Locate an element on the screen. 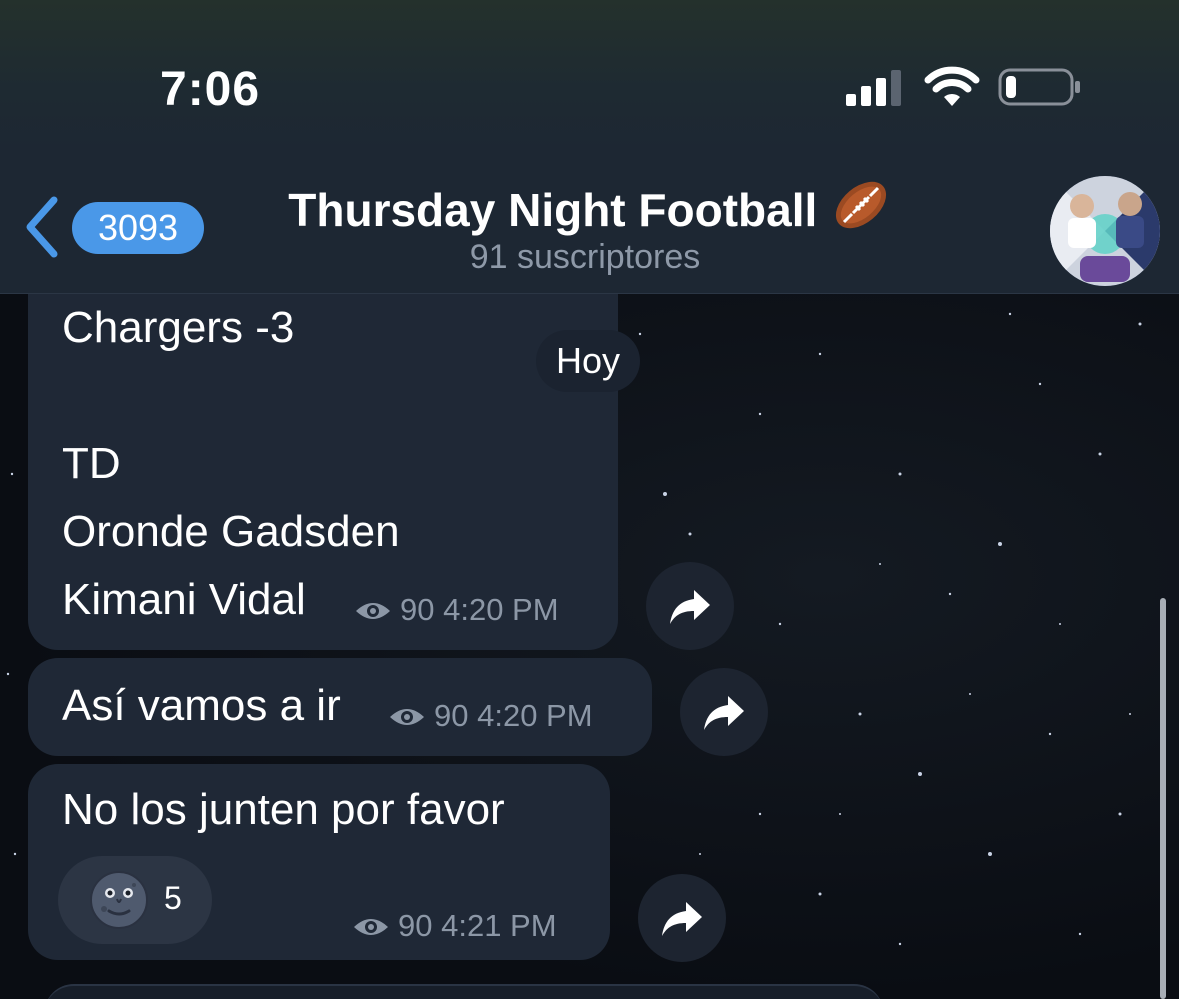 This screenshot has width=1179, height=999. reaction-count: 5 is located at coordinates (173, 898).